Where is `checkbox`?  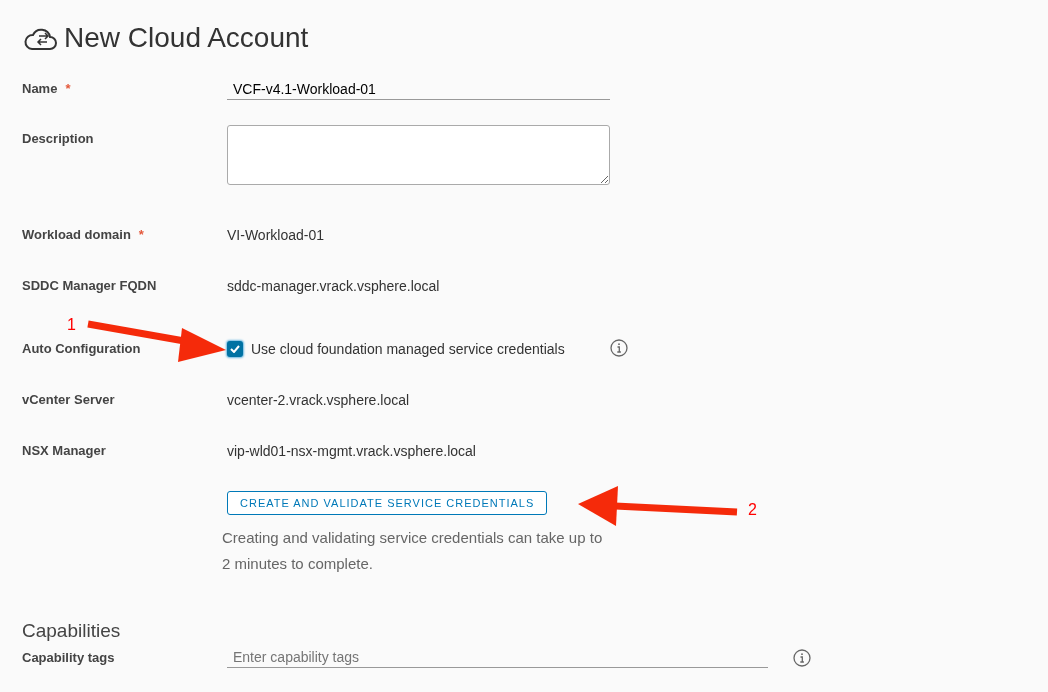 checkbox is located at coordinates (235, 349).